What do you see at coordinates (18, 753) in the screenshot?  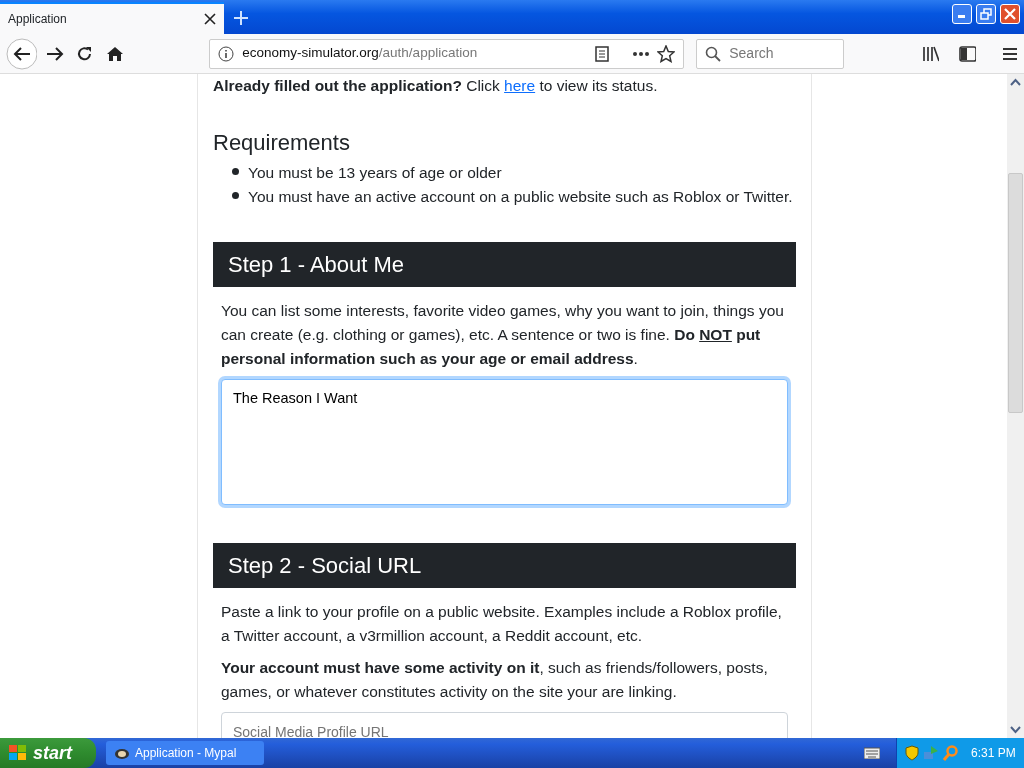 I see `windows-logo` at bounding box center [18, 753].